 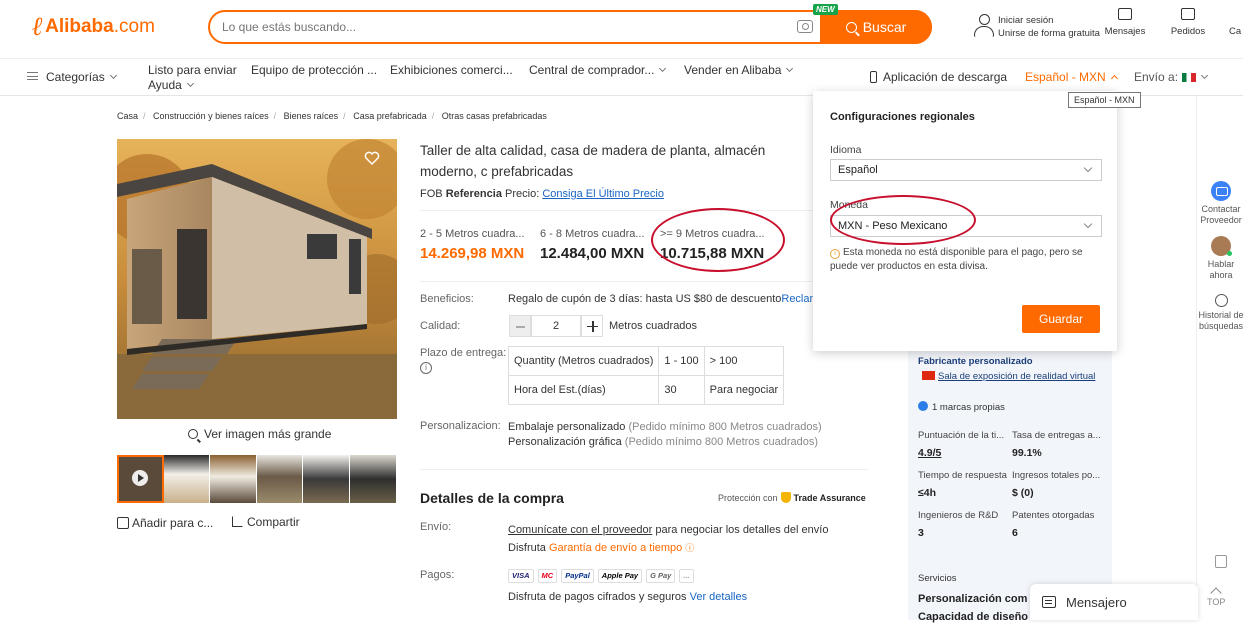 I want to click on nav-ready-to-ship: Listo para enviar, so click(x=192, y=70).